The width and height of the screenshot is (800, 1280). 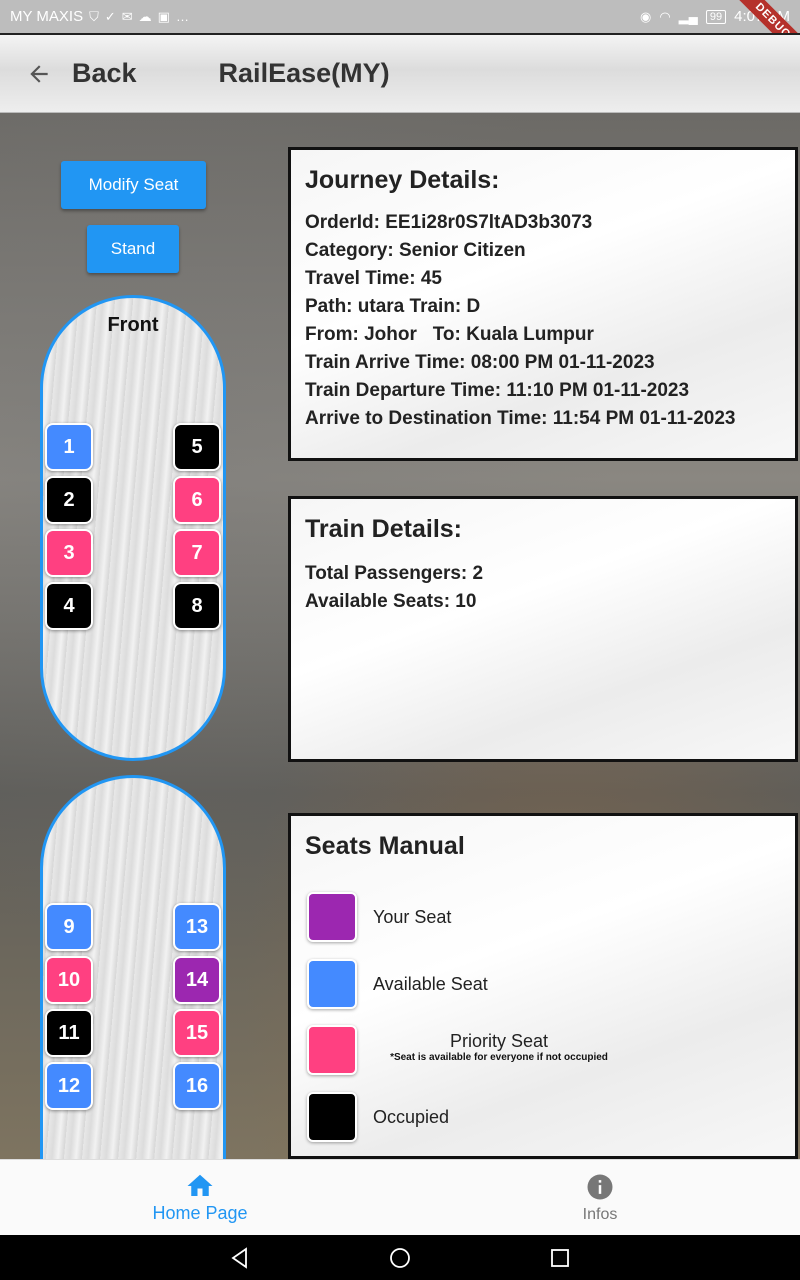 I want to click on seat-16: 16, so click(x=197, y=1086).